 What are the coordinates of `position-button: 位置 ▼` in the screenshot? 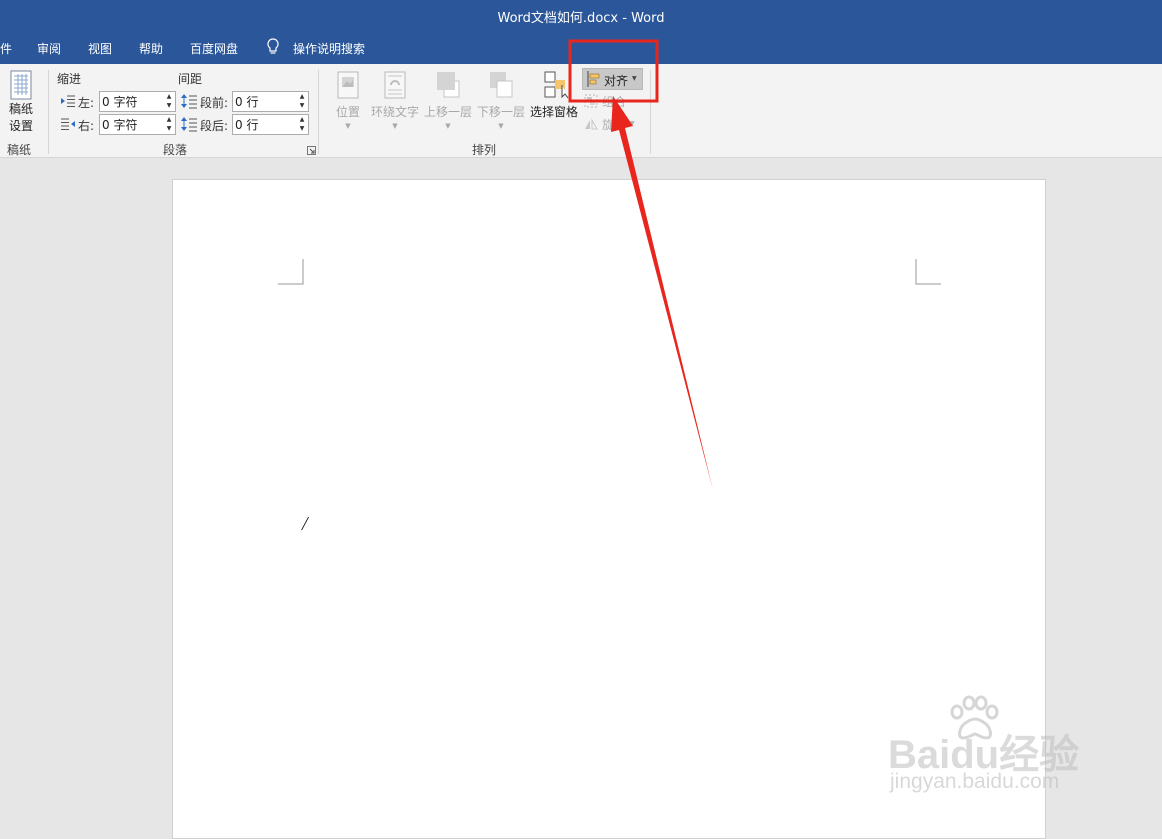 It's located at (348, 100).